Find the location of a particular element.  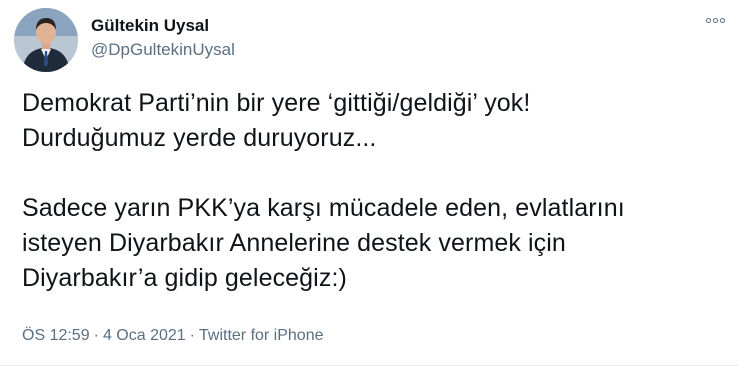

tweet-time: ÖS 12:59 is located at coordinates (56, 335).